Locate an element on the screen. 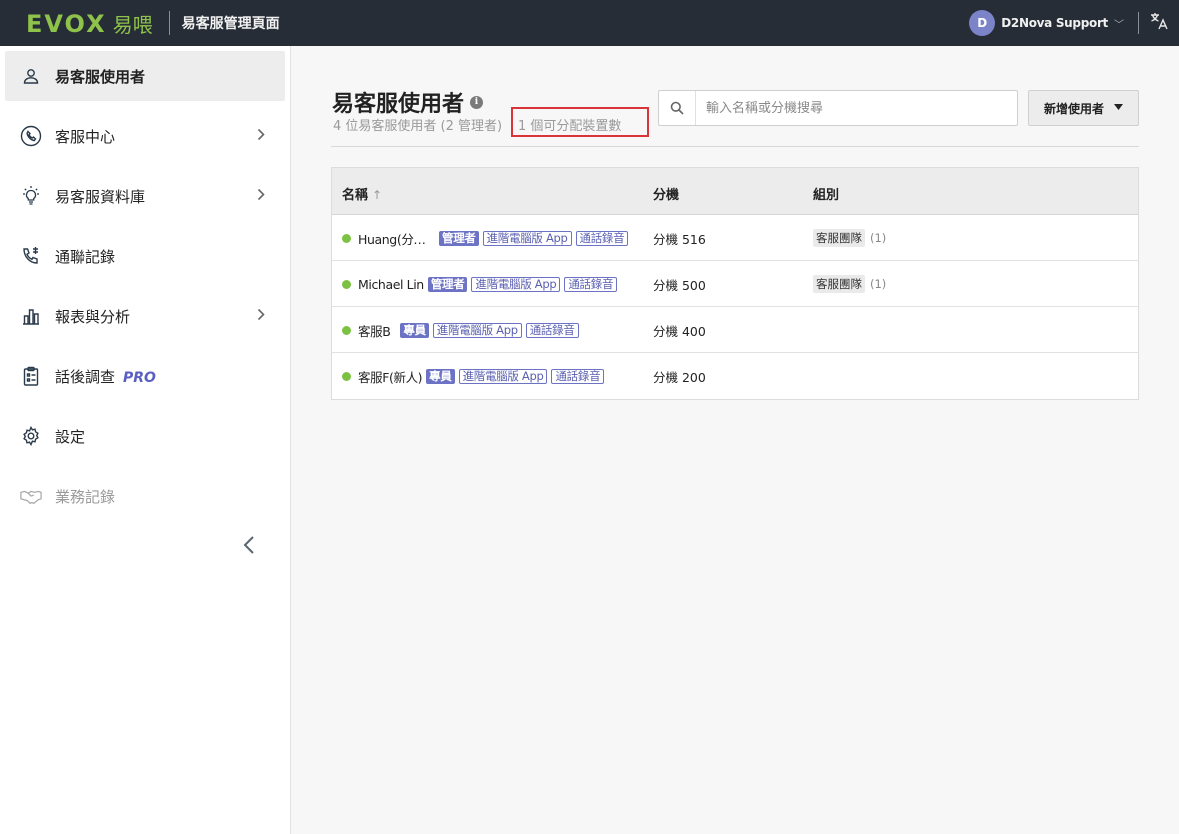  lightbulb-icon is located at coordinates (31, 196).